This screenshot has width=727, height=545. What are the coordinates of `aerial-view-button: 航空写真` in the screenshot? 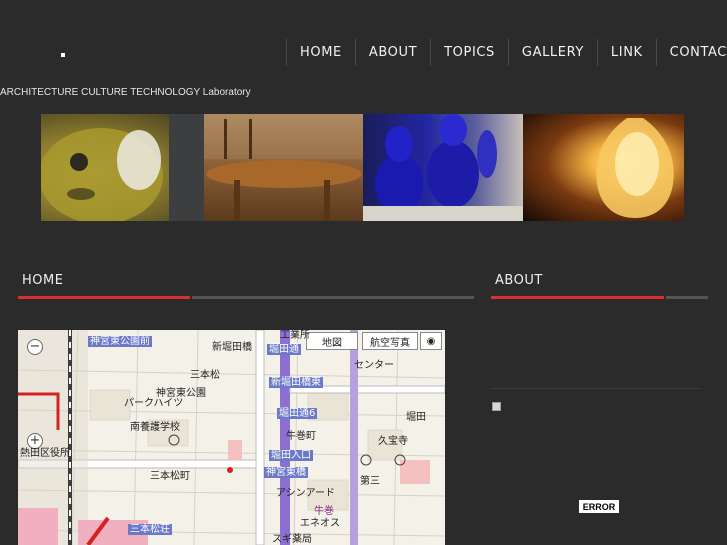 It's located at (390, 341).